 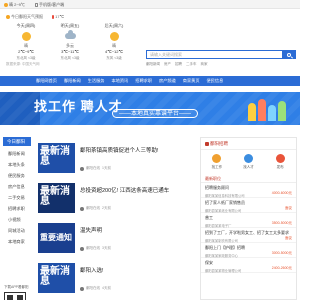 I want to click on news-time: 3天前, so click(x=106, y=248).